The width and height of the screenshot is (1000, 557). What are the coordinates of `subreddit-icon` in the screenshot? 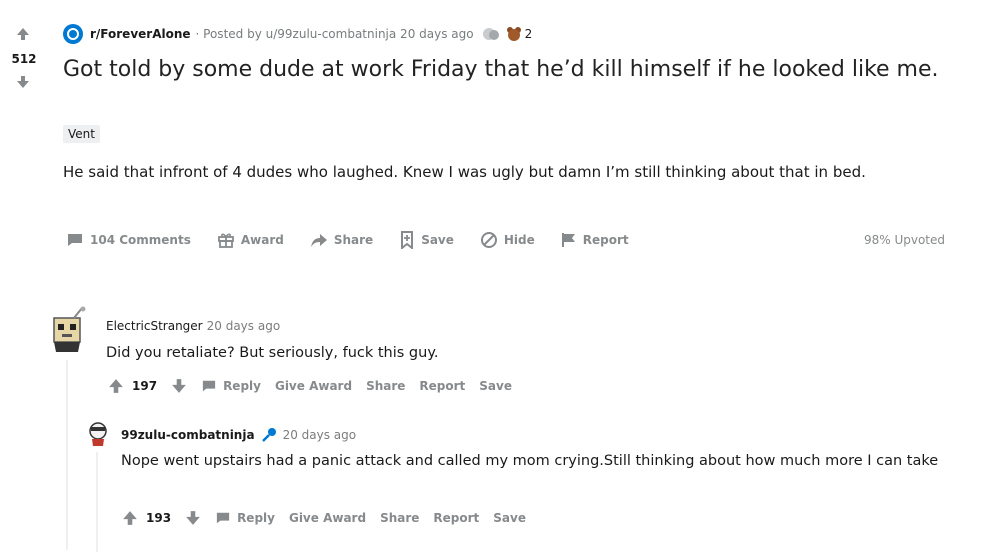 It's located at (73, 34).